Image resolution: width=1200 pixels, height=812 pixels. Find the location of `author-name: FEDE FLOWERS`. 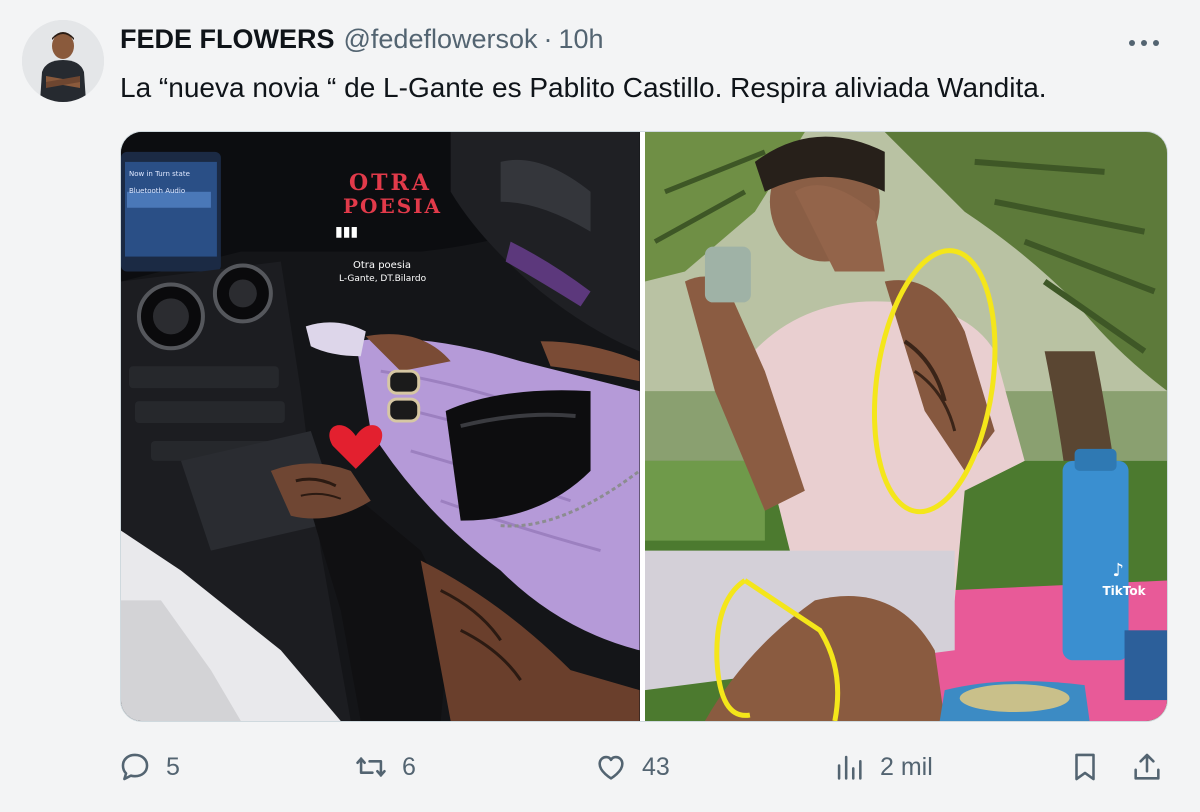

author-name: FEDE FLOWERS is located at coordinates (227, 39).